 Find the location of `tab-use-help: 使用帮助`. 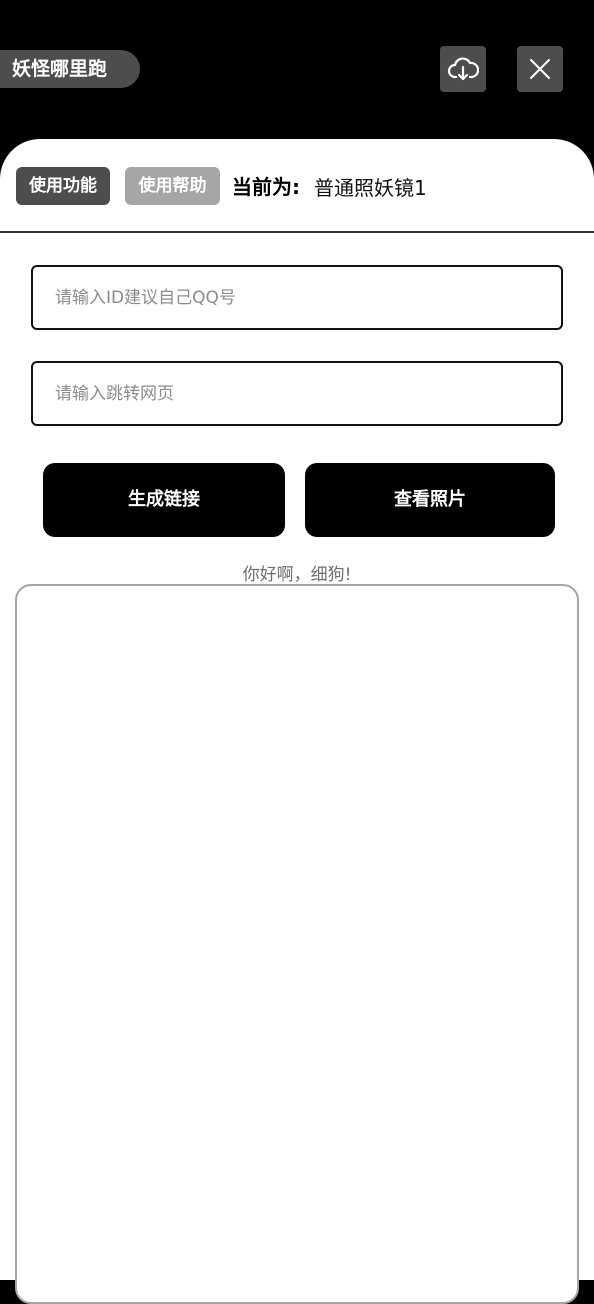

tab-use-help: 使用帮助 is located at coordinates (172, 186).